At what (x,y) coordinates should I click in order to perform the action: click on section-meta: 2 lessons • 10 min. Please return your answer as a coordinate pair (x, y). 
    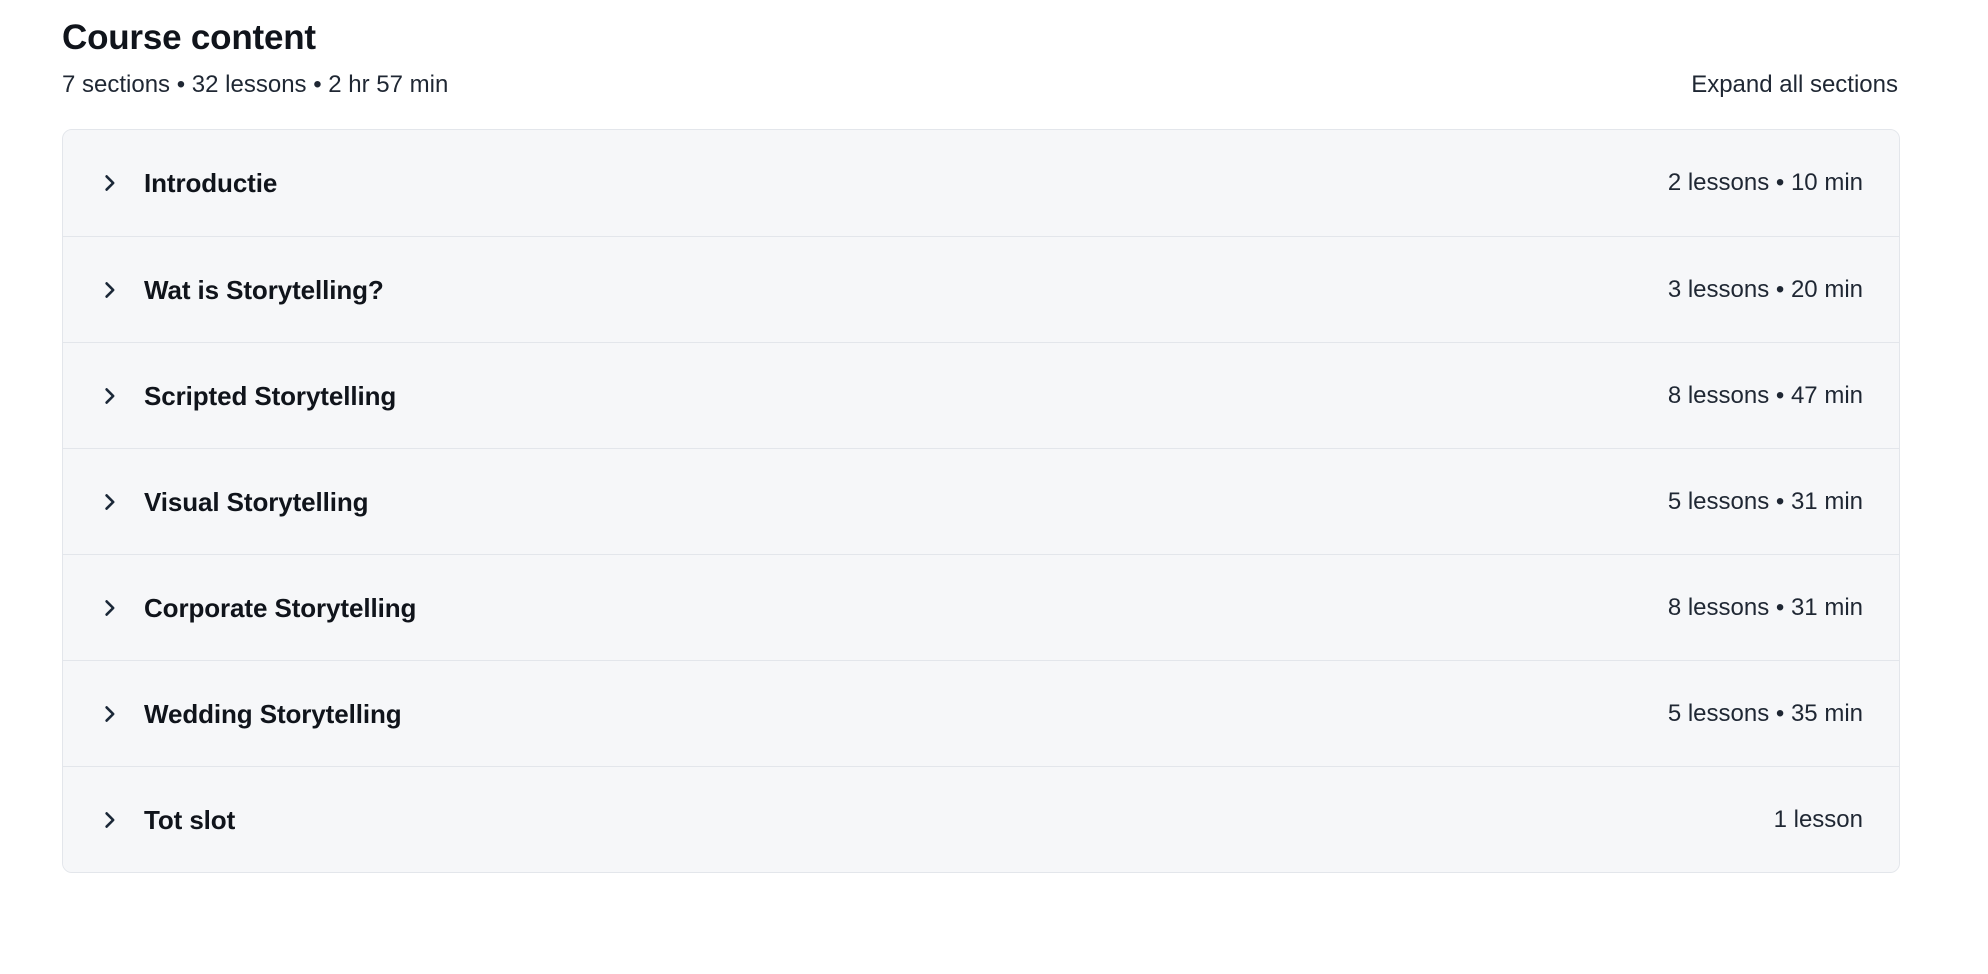
    Looking at the image, I should click on (1765, 182).